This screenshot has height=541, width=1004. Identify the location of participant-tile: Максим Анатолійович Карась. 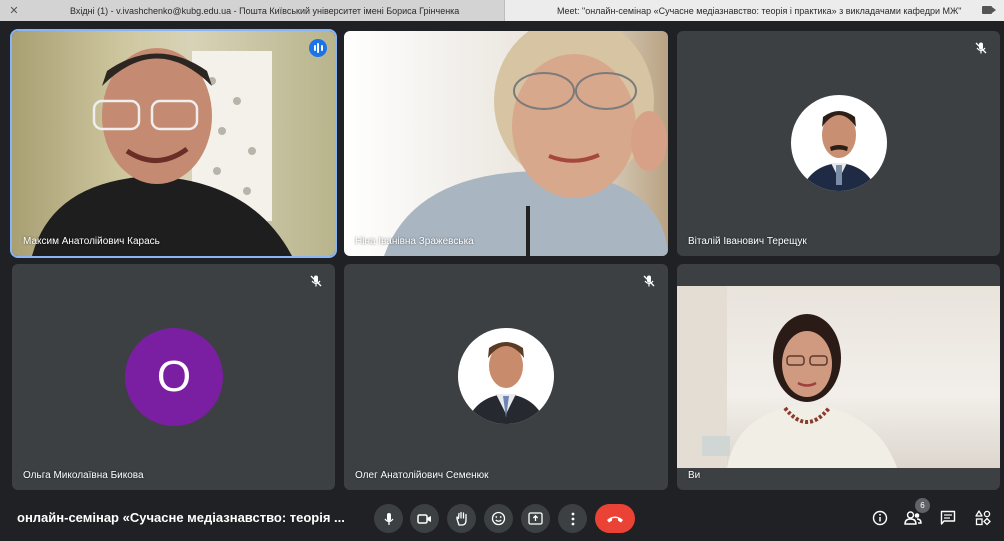
(173, 143).